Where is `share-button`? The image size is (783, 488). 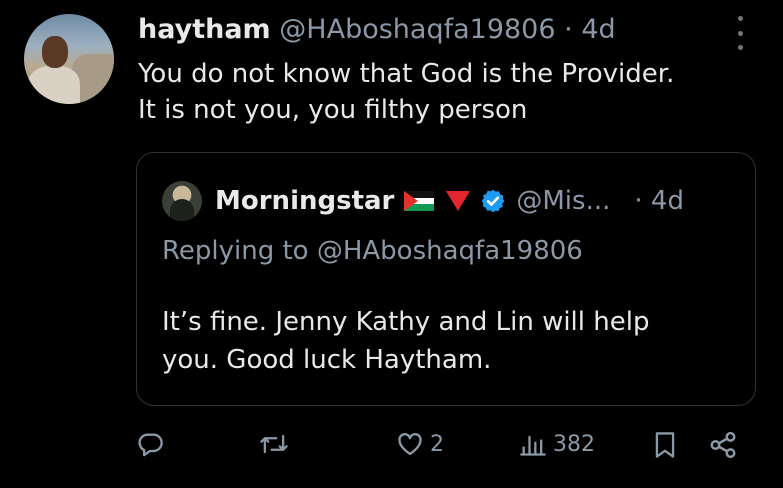
share-button is located at coordinates (723, 445).